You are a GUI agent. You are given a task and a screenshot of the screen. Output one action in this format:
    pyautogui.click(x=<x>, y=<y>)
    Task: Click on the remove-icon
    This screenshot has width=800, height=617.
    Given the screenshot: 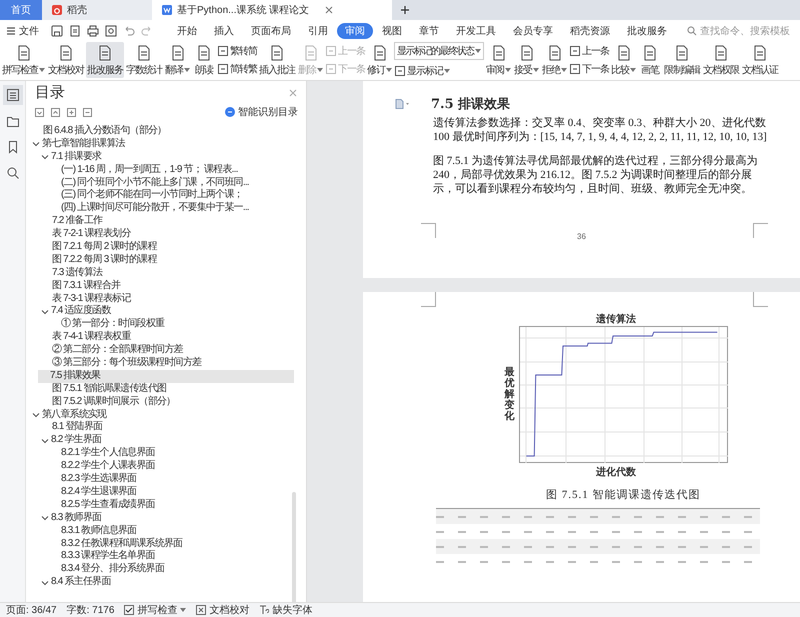 What is the action you would take?
    pyautogui.click(x=87, y=112)
    